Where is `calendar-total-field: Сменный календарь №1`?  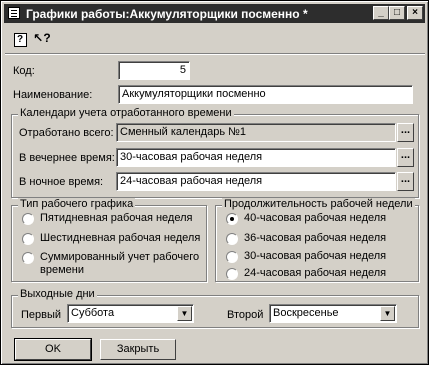
calendar-total-field: Сменный календарь №1 is located at coordinates (256, 132).